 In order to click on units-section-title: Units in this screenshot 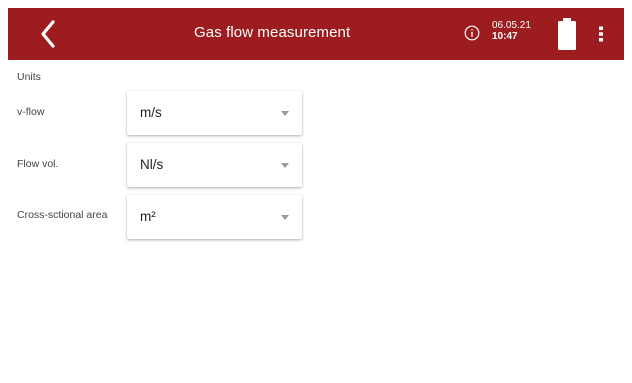, I will do `click(29, 77)`.